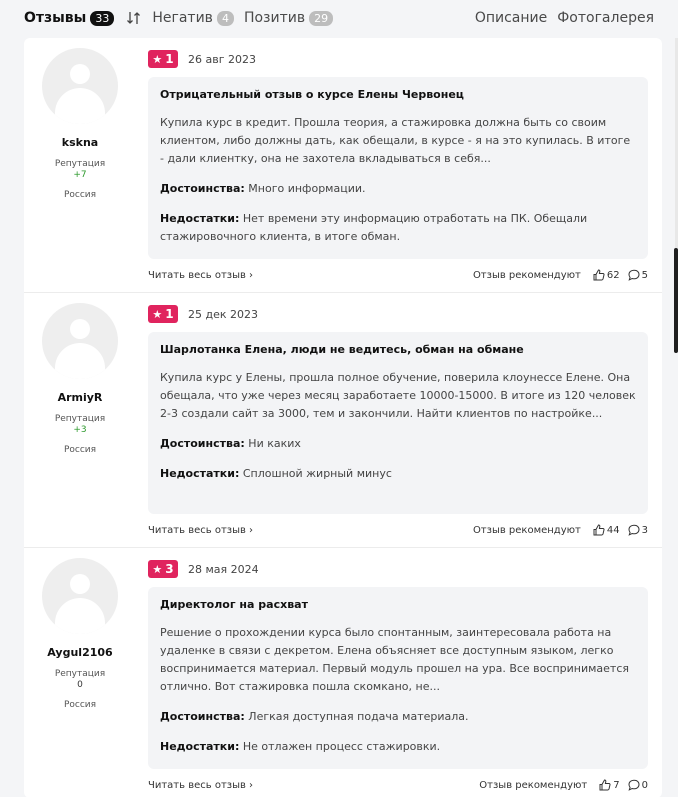 The height and width of the screenshot is (797, 678). I want to click on review-pros: Достоинства: Много информации., so click(398, 189).